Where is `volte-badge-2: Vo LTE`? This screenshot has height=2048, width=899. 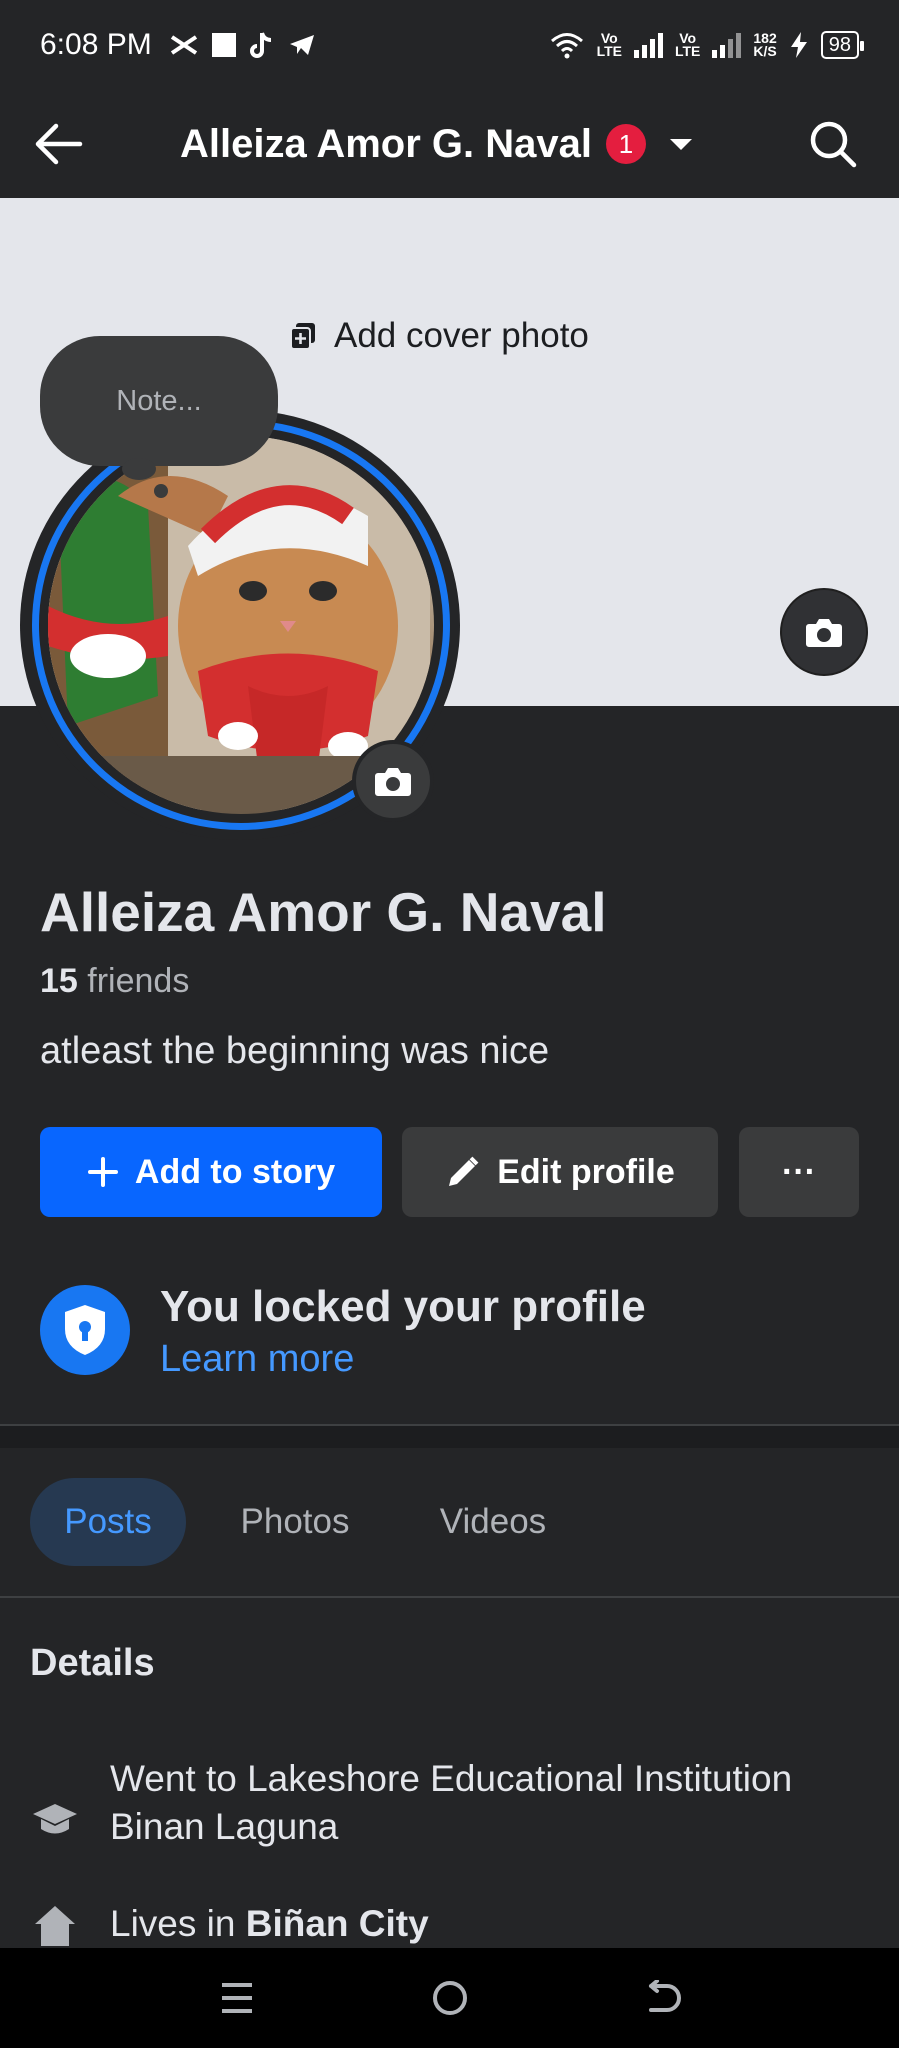
volte-badge-2: Vo LTE is located at coordinates (687, 44).